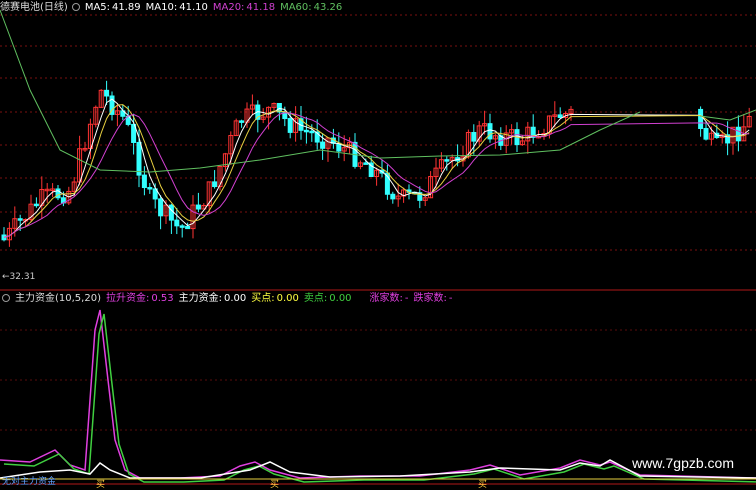  Describe the element at coordinates (287, 298) in the screenshot. I see `buy-point-value: 0.00` at that location.